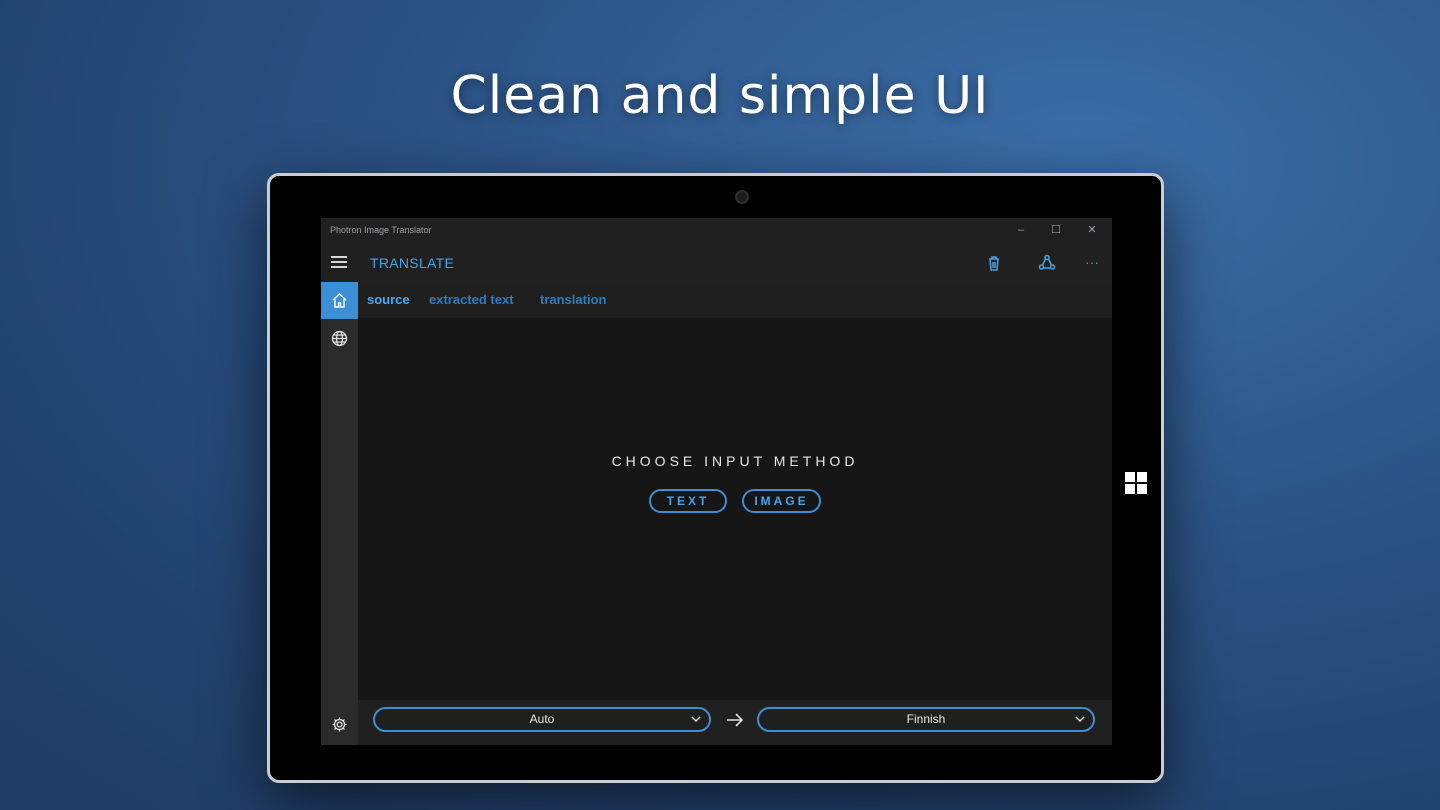 Image resolution: width=1440 pixels, height=810 pixels. I want to click on more-icon: ···, so click(1092, 263).